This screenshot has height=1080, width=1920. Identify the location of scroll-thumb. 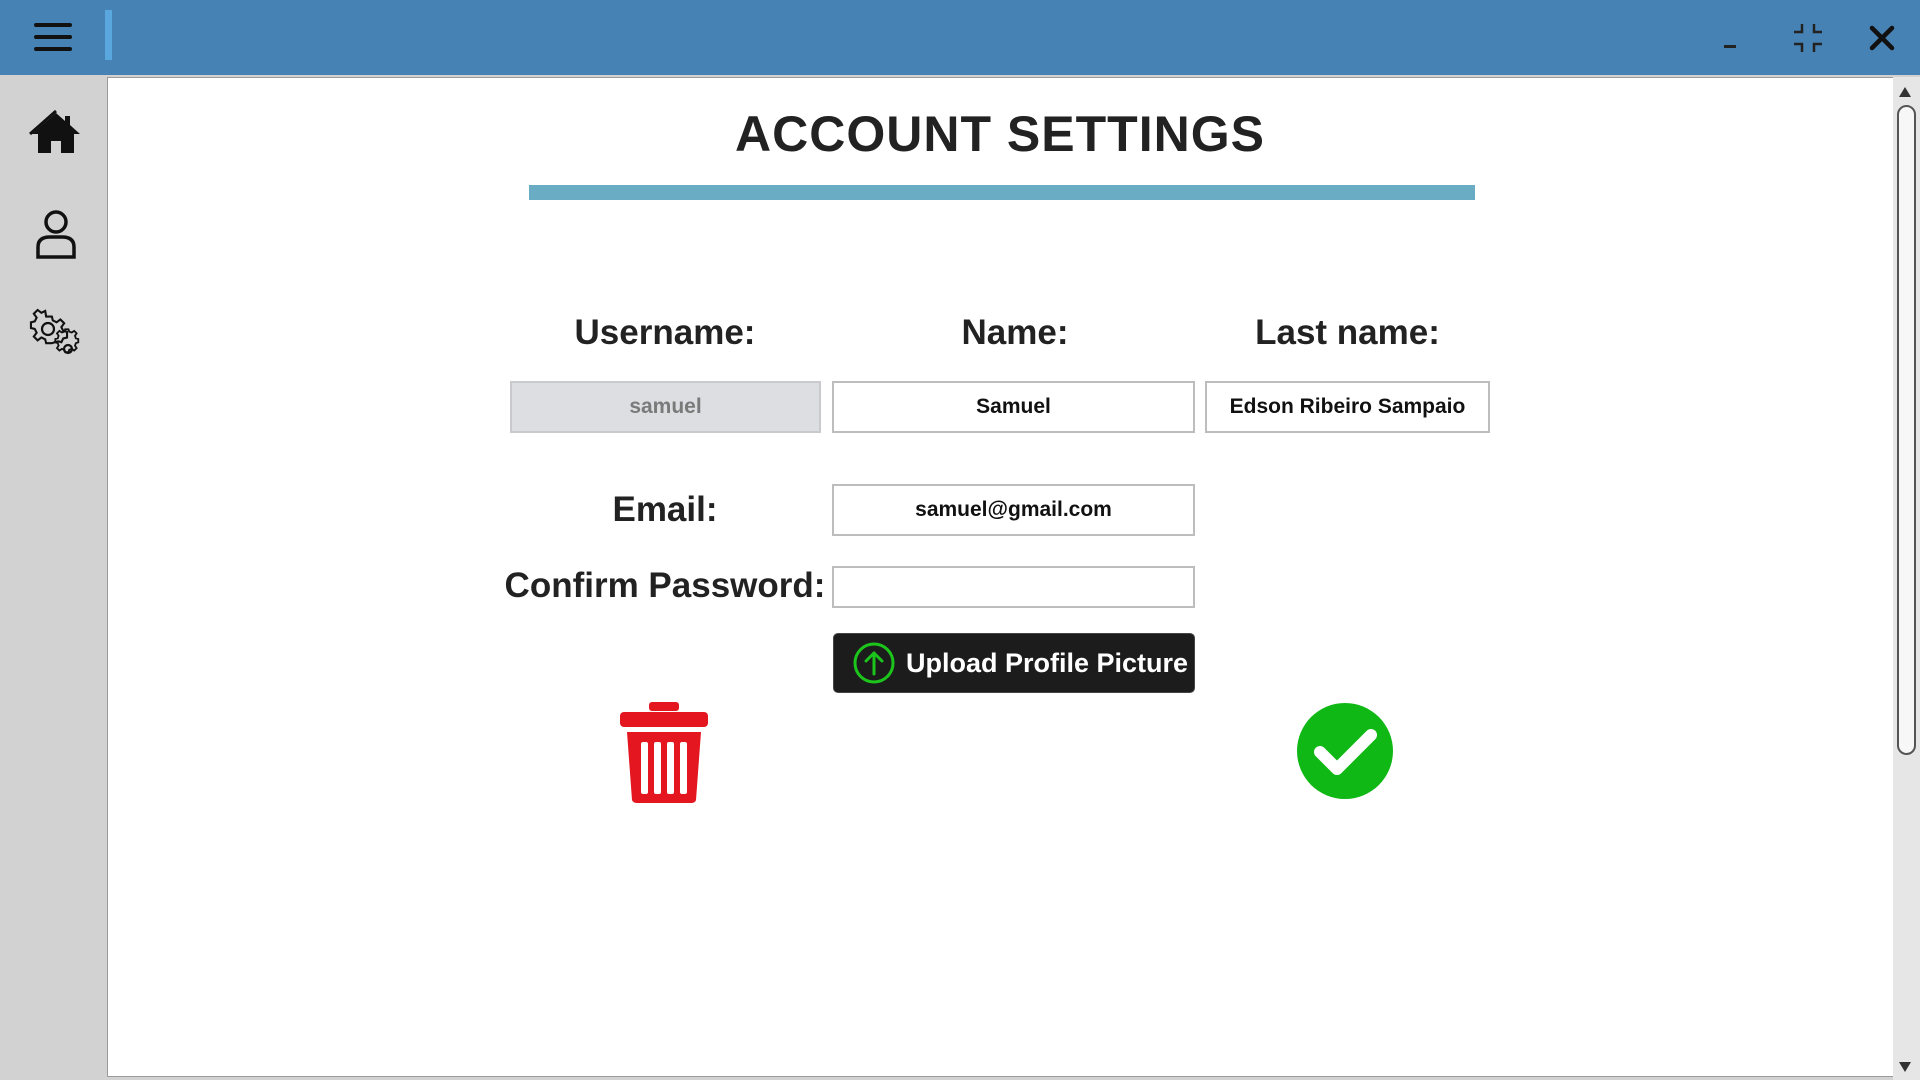
(1906, 430).